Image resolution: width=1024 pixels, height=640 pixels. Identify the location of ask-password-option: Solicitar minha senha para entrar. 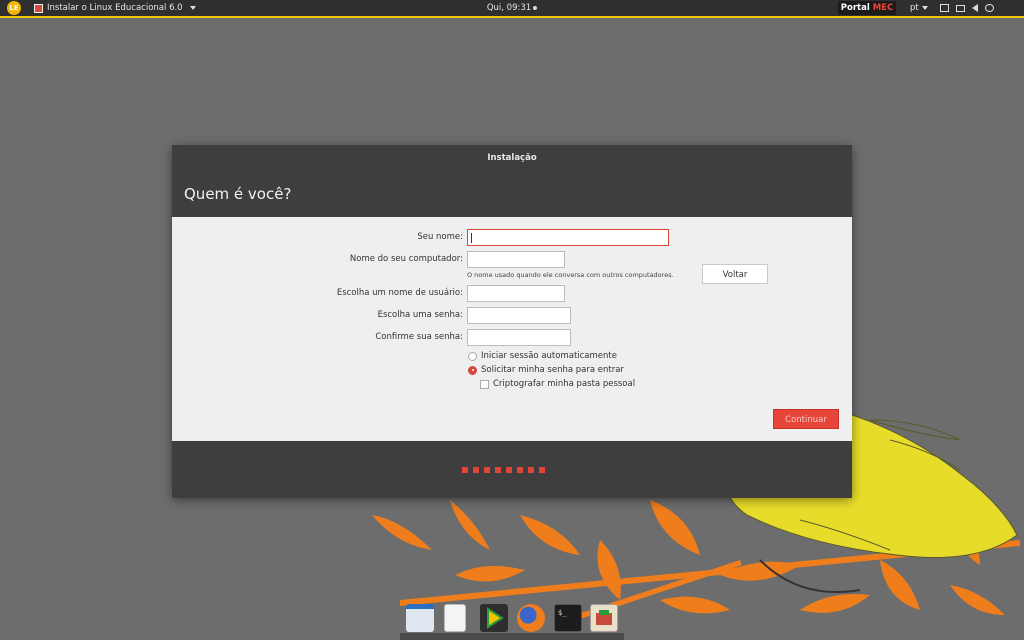
(546, 370).